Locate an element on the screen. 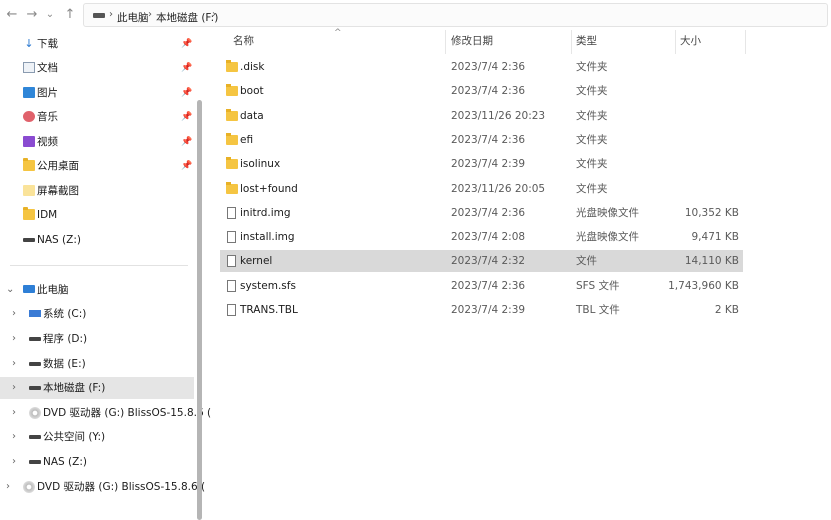  file-name: .disk is located at coordinates (252, 67).